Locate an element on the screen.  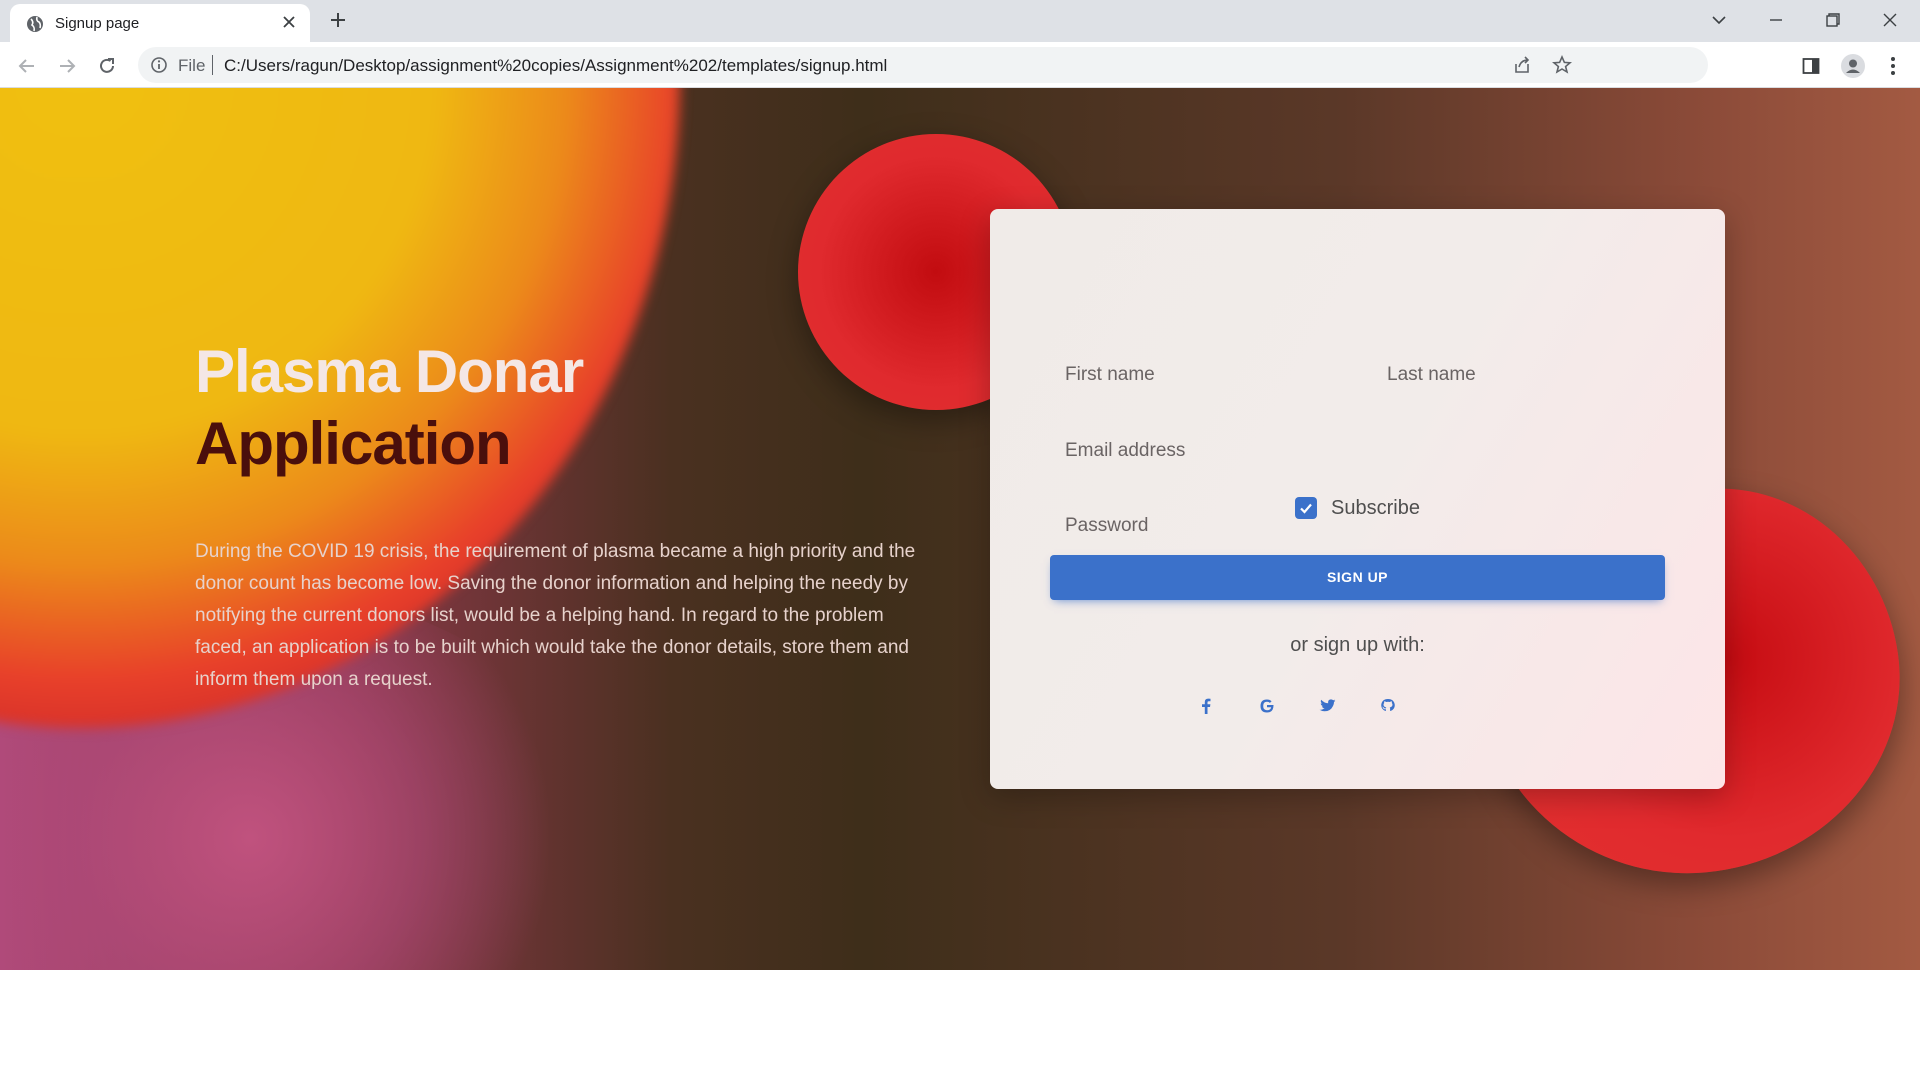
browser-tab-bar: Signup page is located at coordinates (960, 21).